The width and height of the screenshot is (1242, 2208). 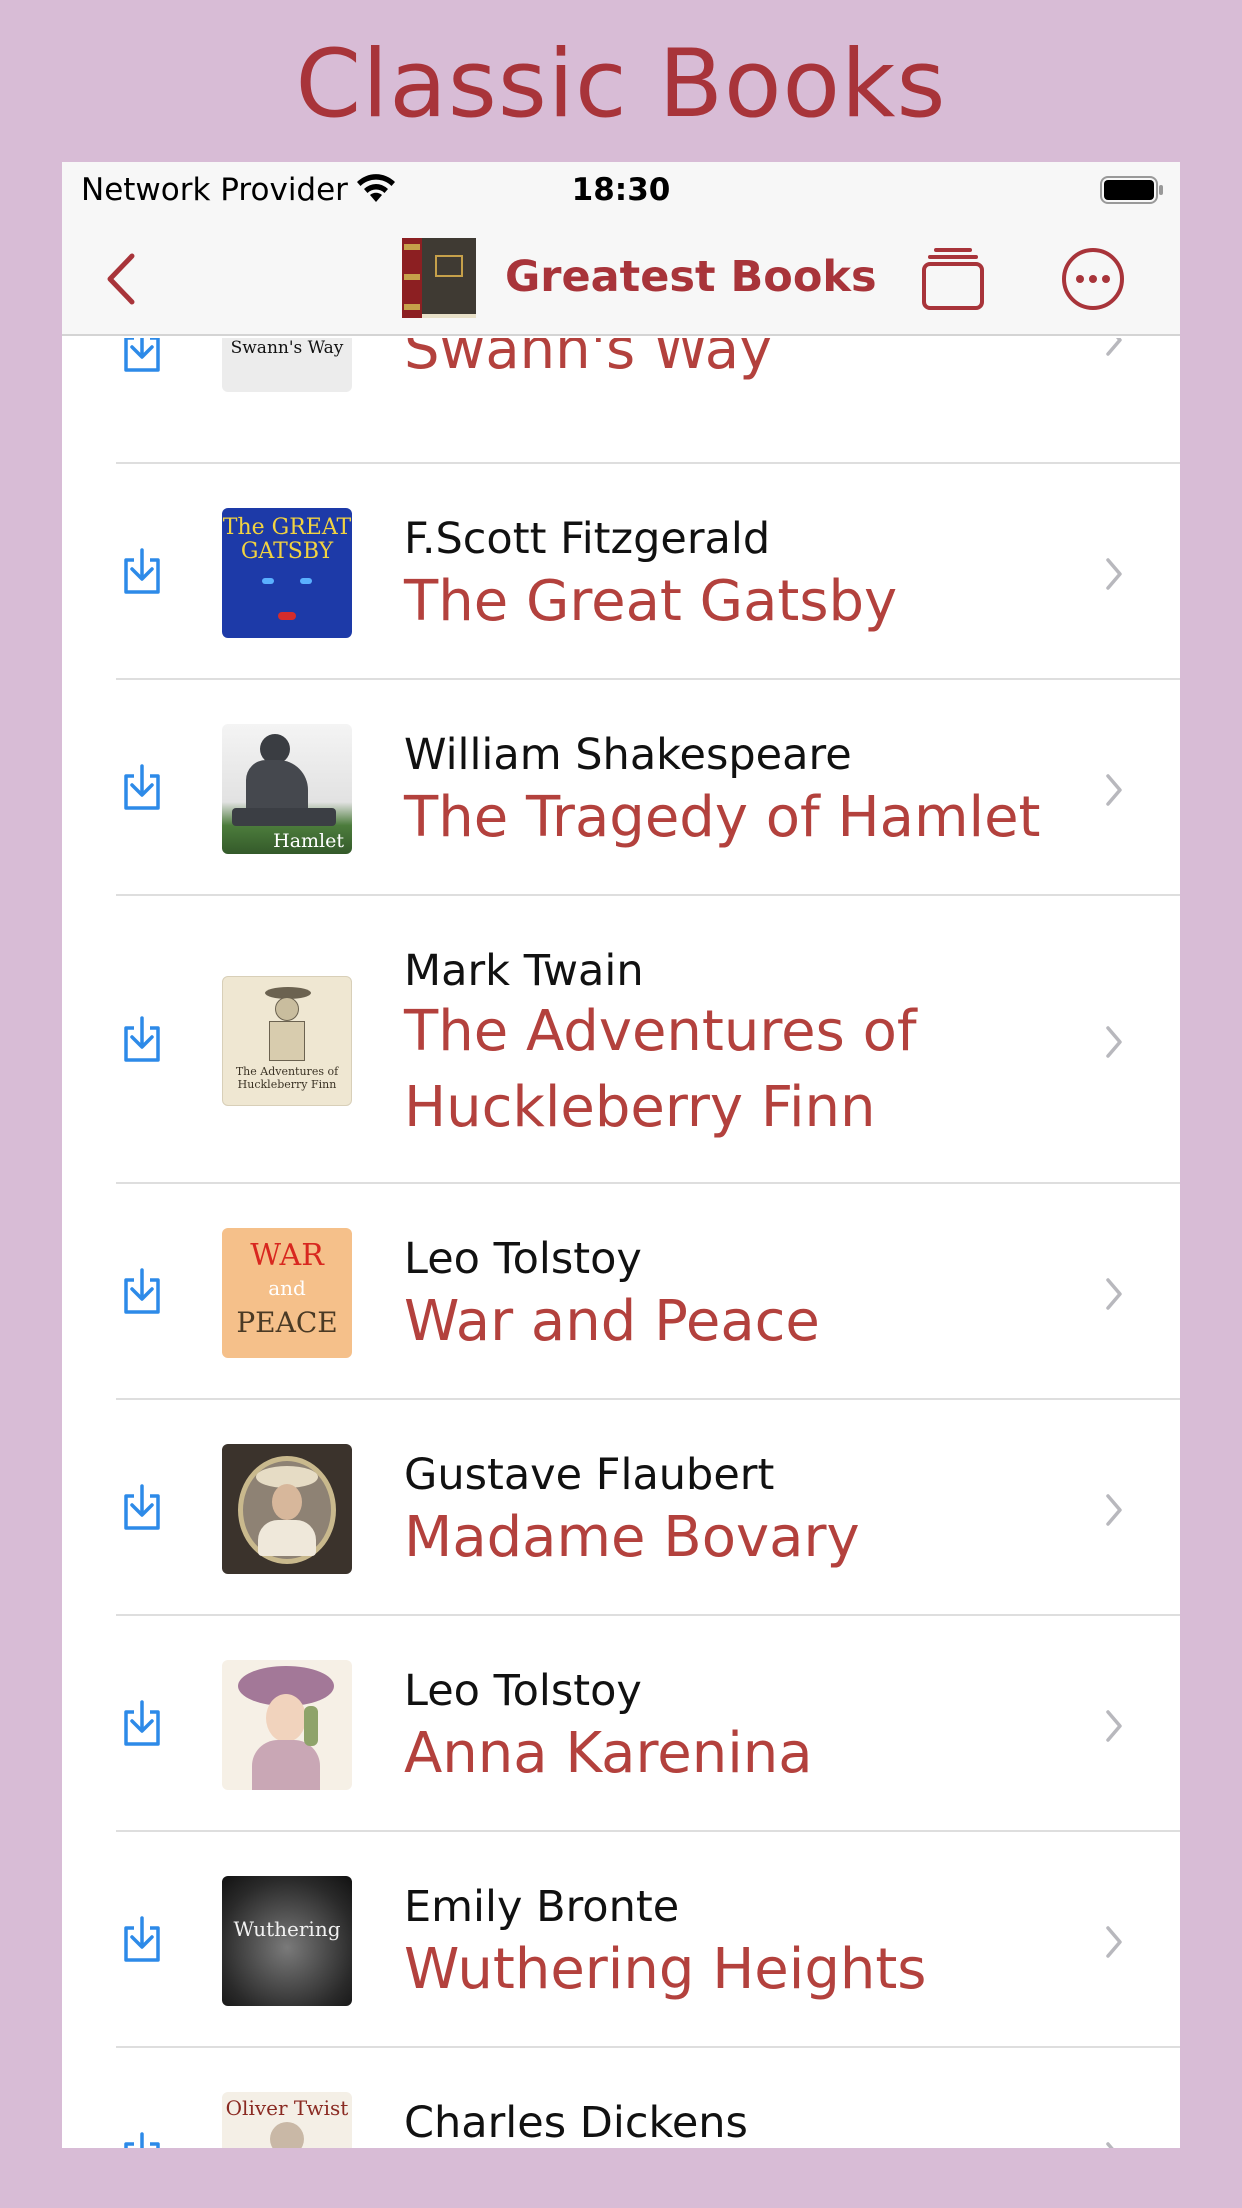 I want to click on status-bar: Network Provider 18:30, so click(x=621, y=192).